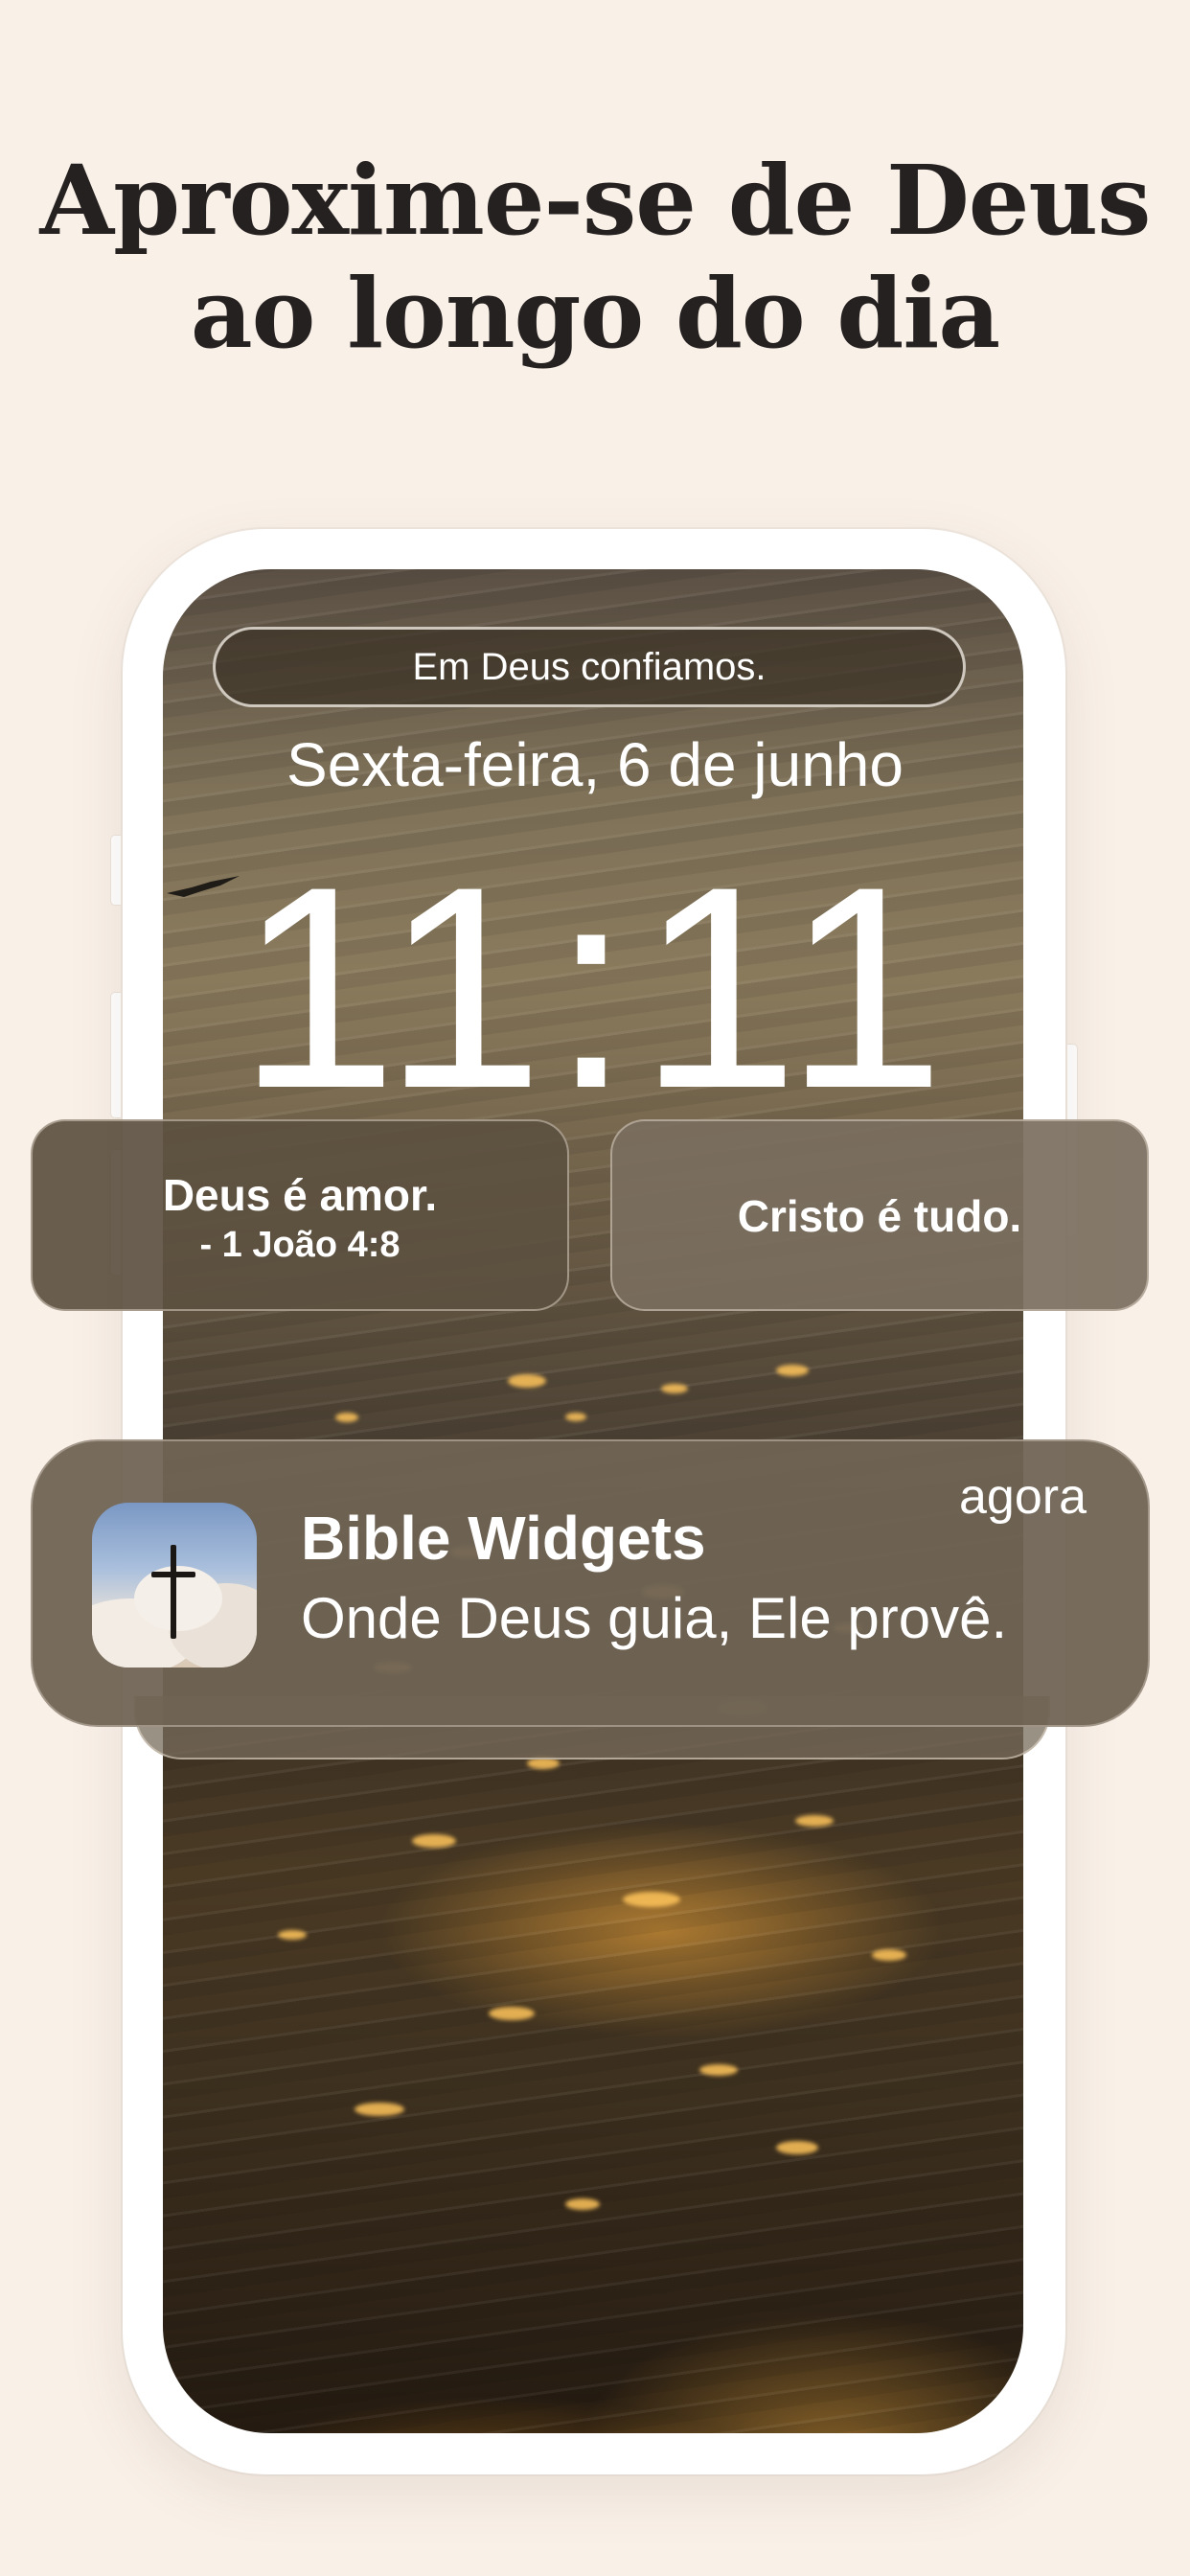 The width and height of the screenshot is (1190, 2576). I want to click on lock-screen-motto-widget: Em Deus confiamos., so click(590, 667).